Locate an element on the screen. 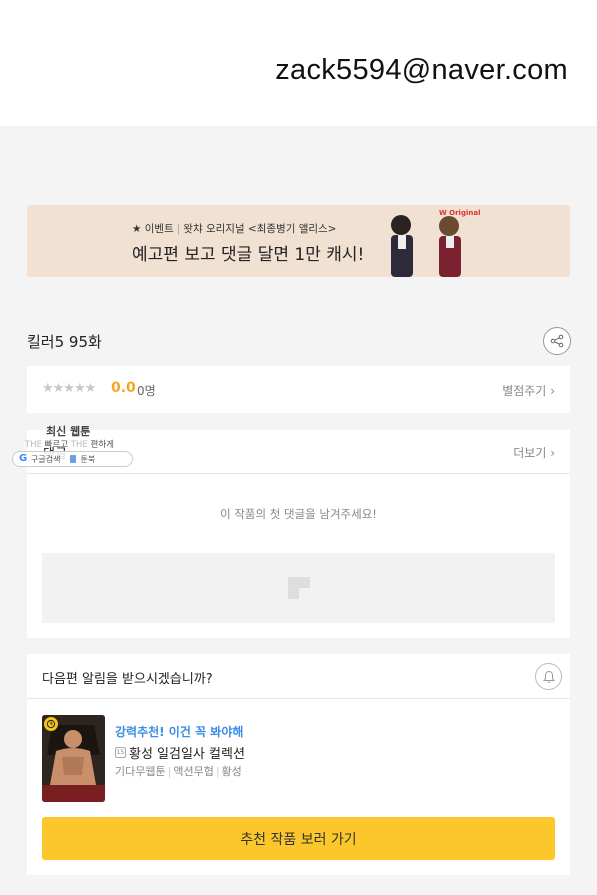 This screenshot has height=895, width=597. banner-subtitle: ★ 이벤트 | 왓챠 오리지널 <최종병기 앨리스> is located at coordinates (234, 228).